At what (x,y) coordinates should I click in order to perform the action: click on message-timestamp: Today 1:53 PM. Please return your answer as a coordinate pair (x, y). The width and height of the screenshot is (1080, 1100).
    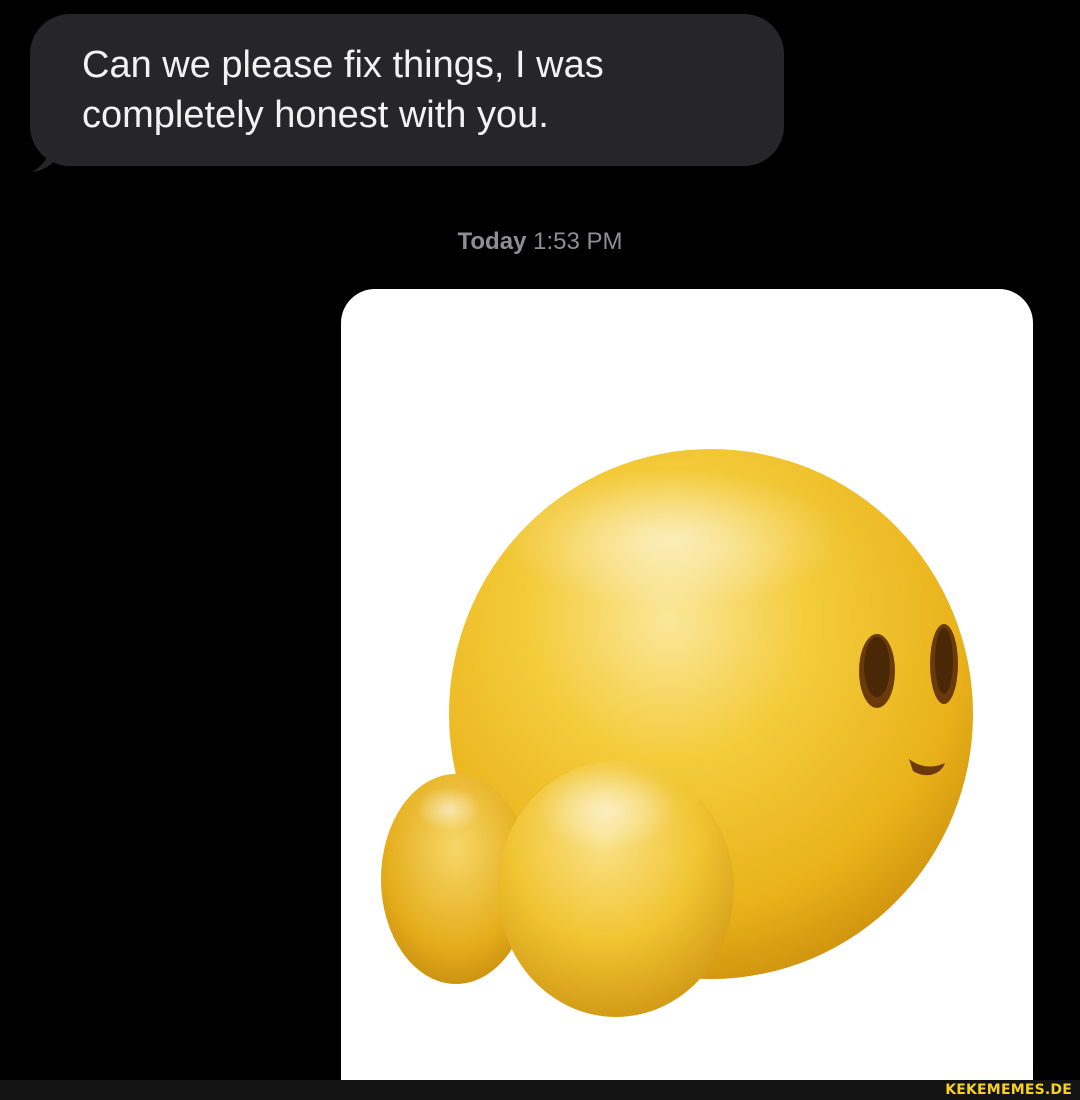
    Looking at the image, I should click on (540, 242).